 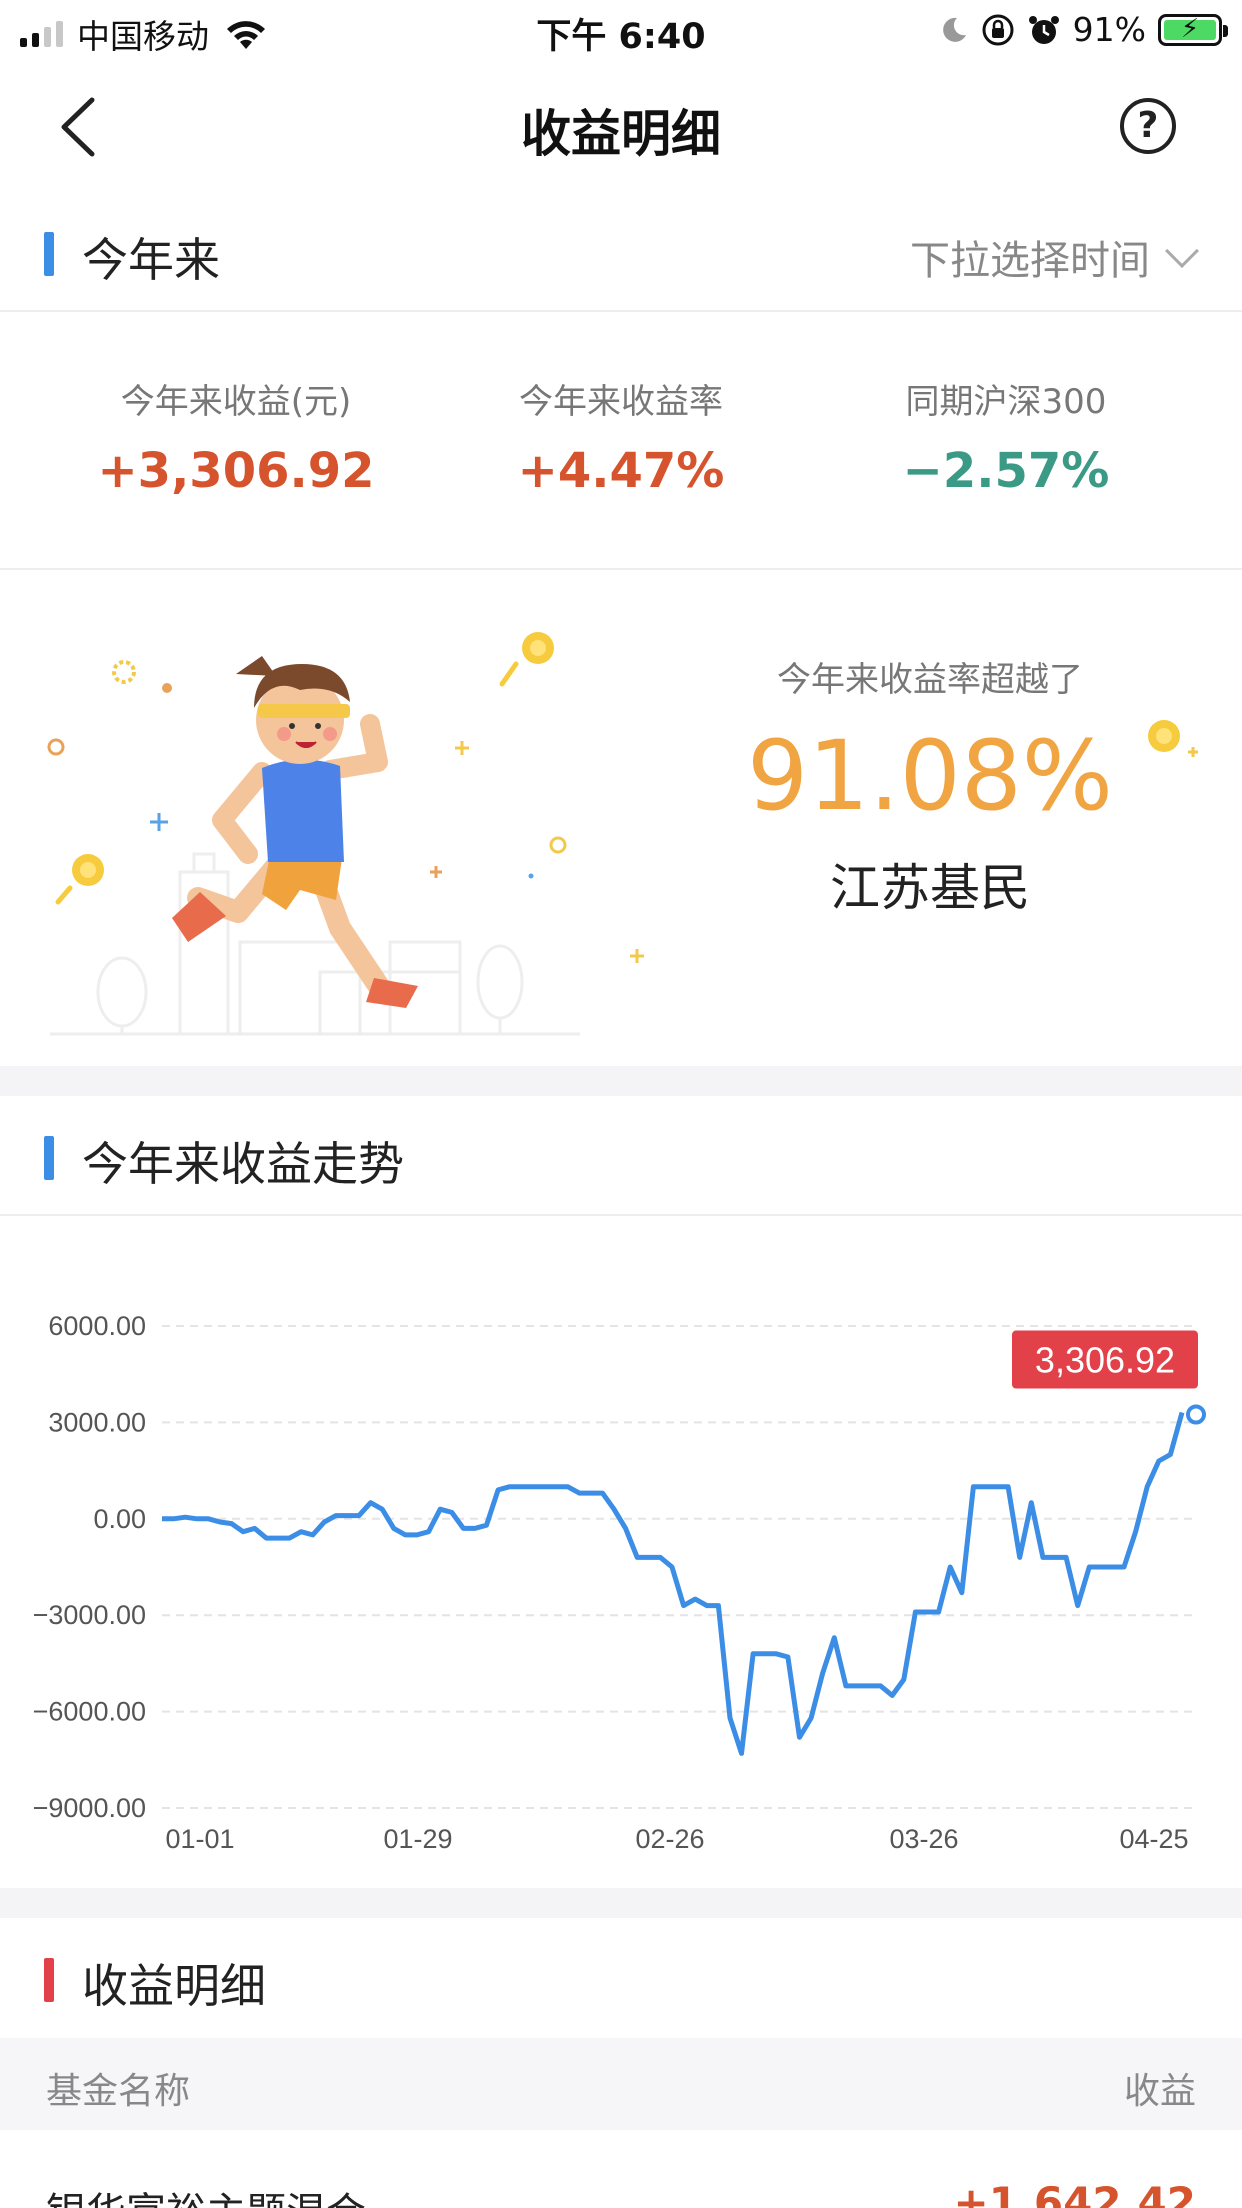 I want to click on beat-label: 今年来收益率超越了, so click(x=930, y=680).